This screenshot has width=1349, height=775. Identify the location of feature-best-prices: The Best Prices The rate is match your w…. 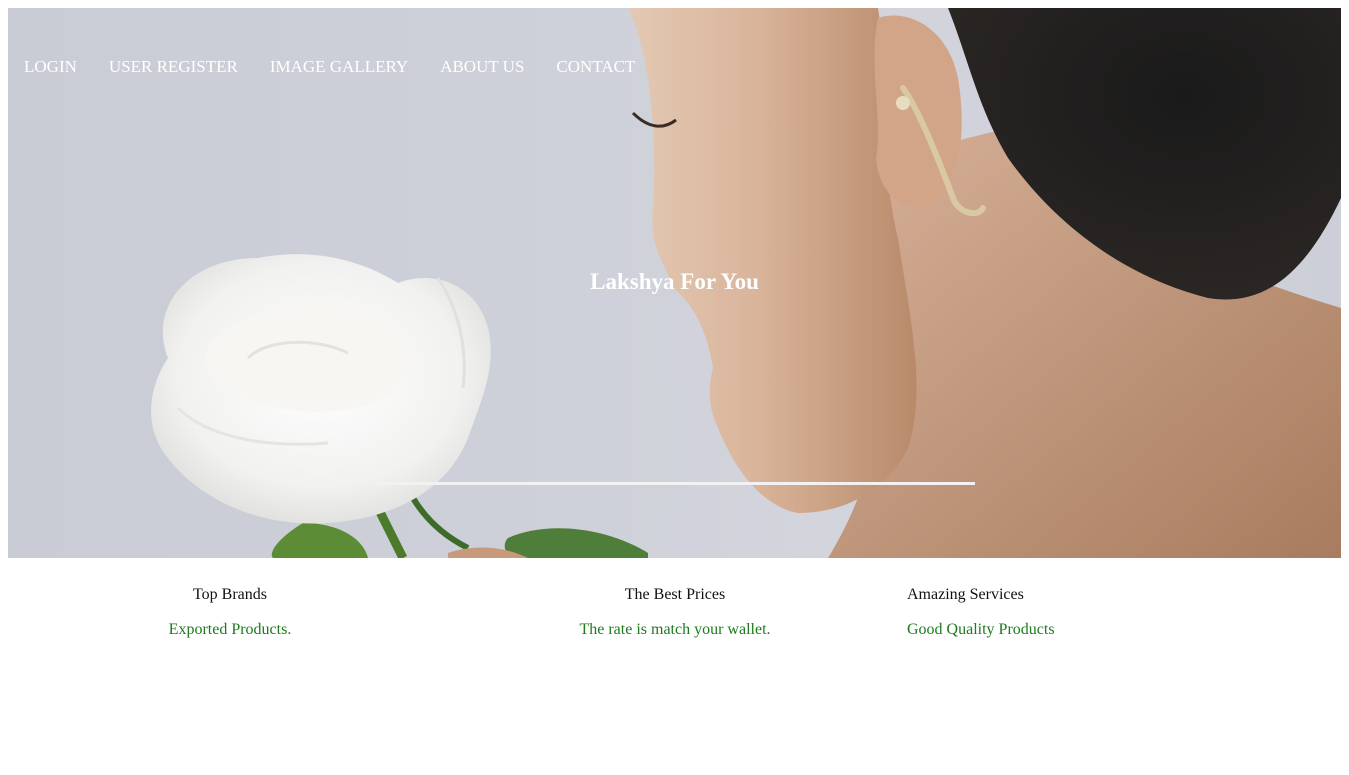
(675, 612).